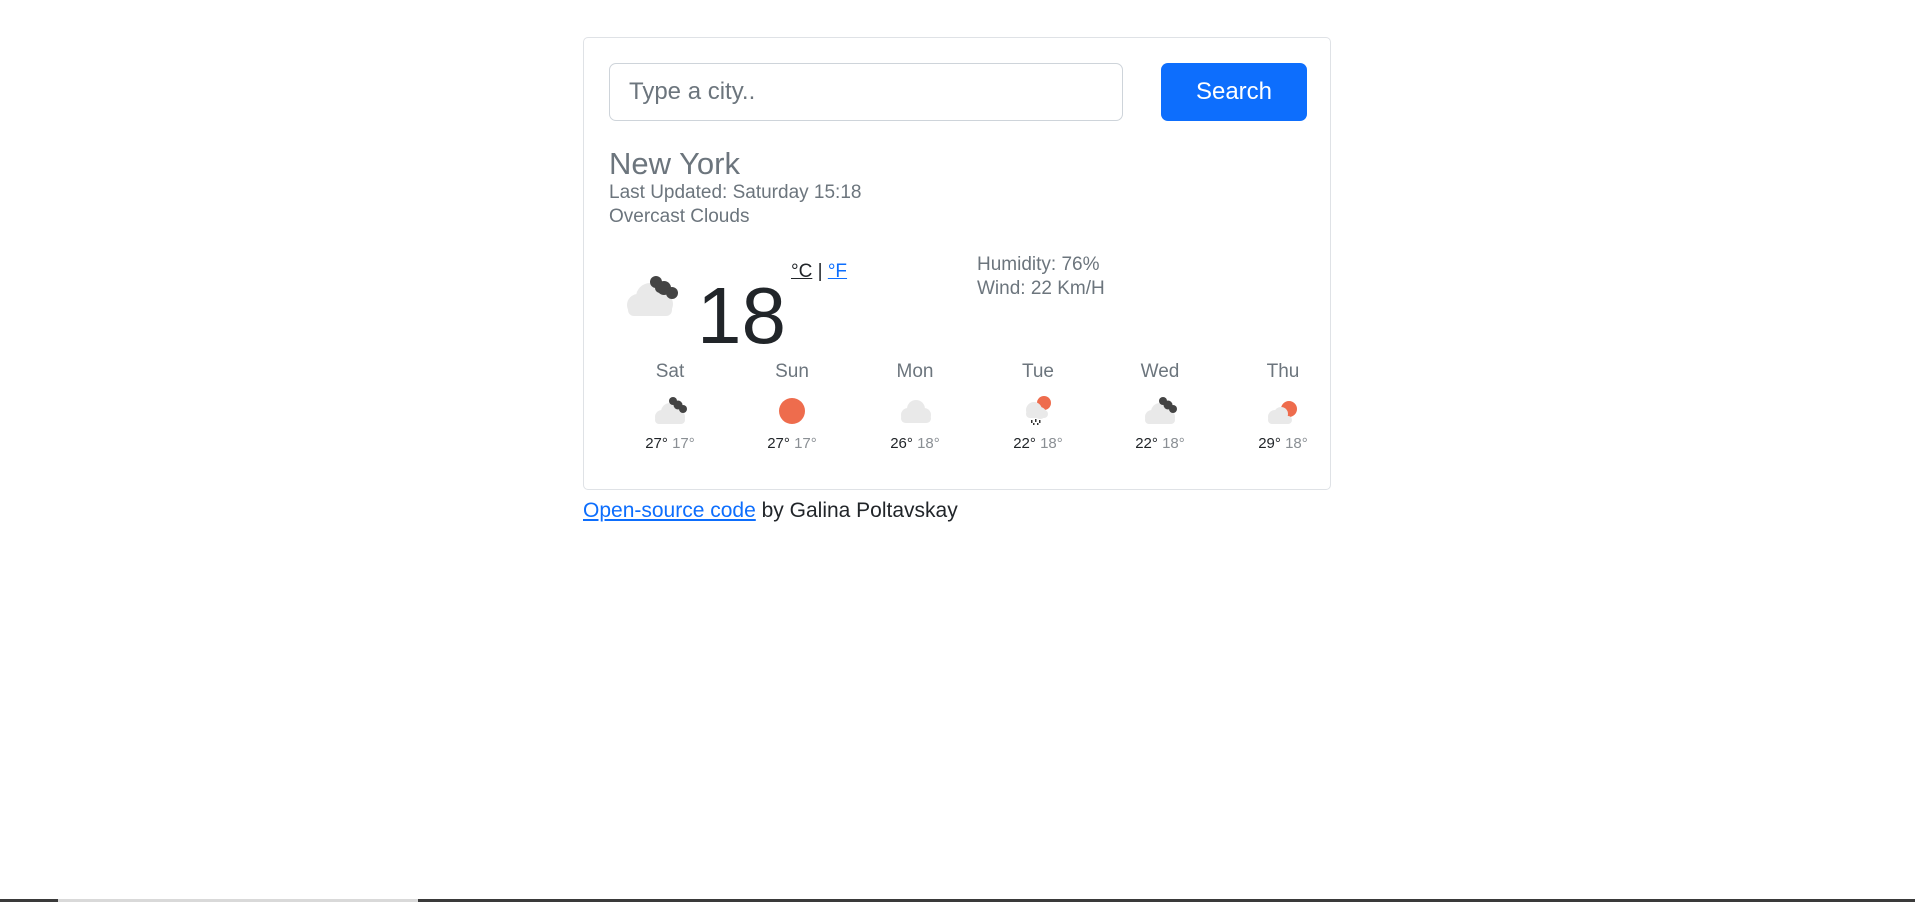 The width and height of the screenshot is (1915, 902). I want to click on forecast-day: Mon 26° 18°, so click(915, 407).